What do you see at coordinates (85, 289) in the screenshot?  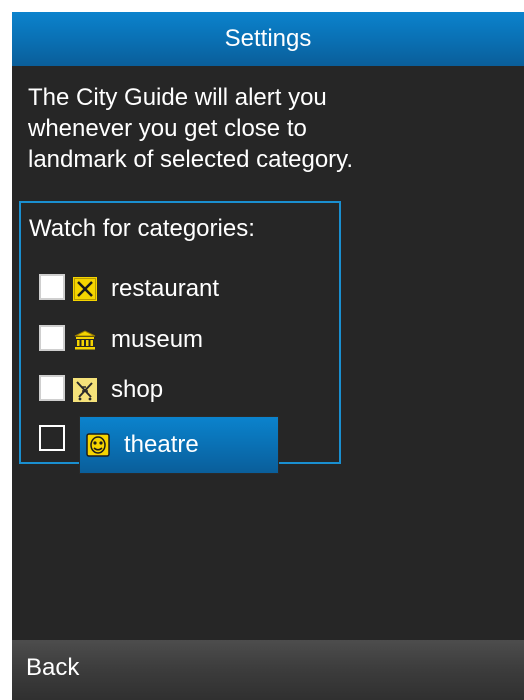 I see `restaurant-icon` at bounding box center [85, 289].